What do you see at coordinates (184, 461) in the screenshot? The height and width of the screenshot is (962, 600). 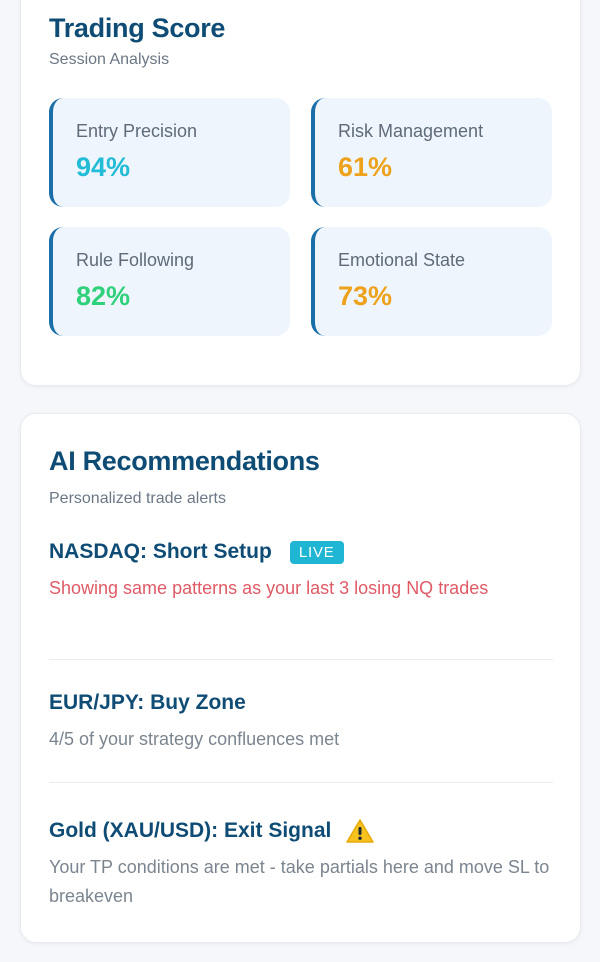 I see `ai-recommendations-title: AI Recommendations` at bounding box center [184, 461].